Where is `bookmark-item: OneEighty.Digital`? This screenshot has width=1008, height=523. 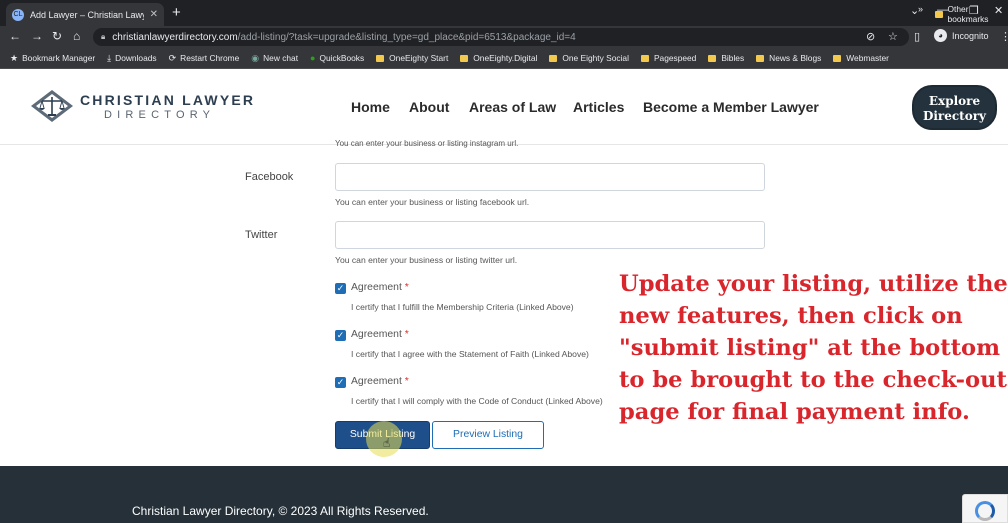 bookmark-item: OneEighty.Digital is located at coordinates (498, 58).